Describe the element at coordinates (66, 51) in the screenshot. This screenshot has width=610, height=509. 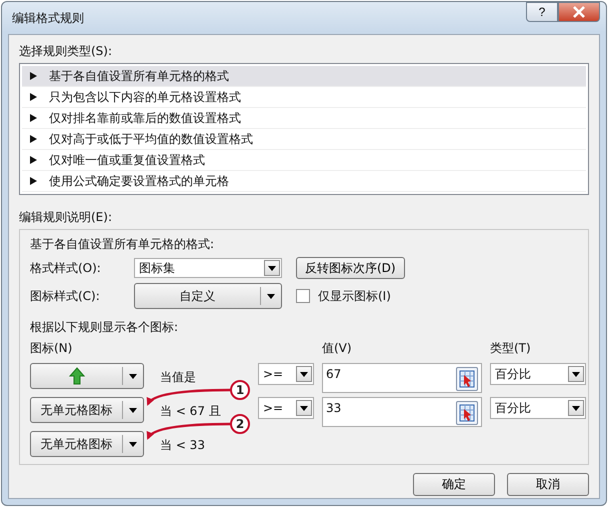
I see `section-label: 选择规则类型(S):` at that location.